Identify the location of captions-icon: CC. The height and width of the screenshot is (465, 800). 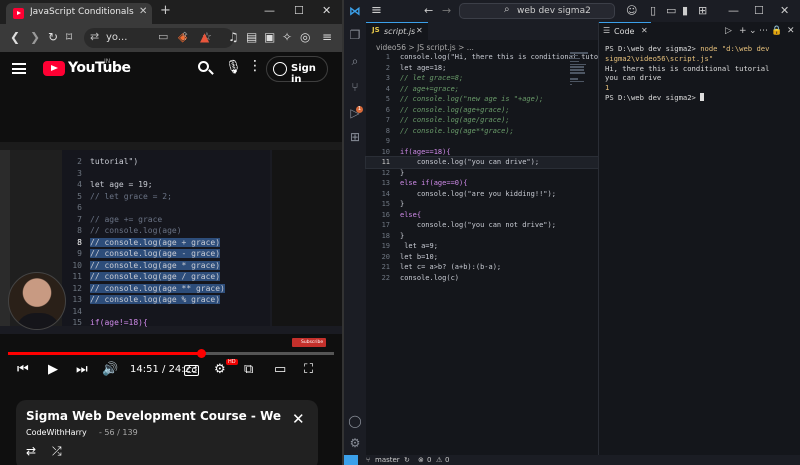
(192, 370).